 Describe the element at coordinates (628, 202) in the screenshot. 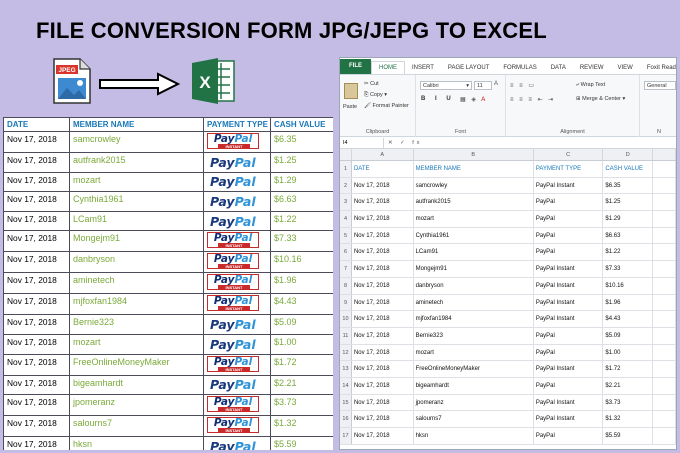

I see `cell: $1.25` at that location.